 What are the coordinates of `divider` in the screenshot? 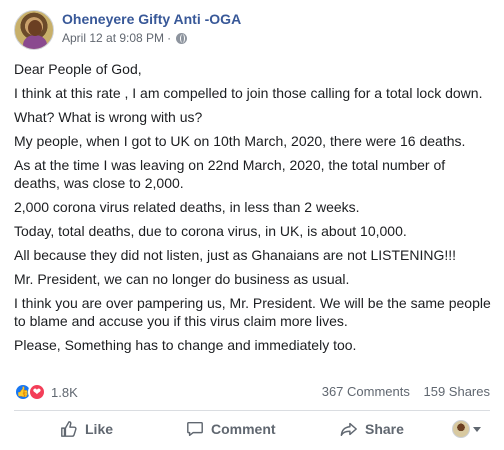 It's located at (252, 410).